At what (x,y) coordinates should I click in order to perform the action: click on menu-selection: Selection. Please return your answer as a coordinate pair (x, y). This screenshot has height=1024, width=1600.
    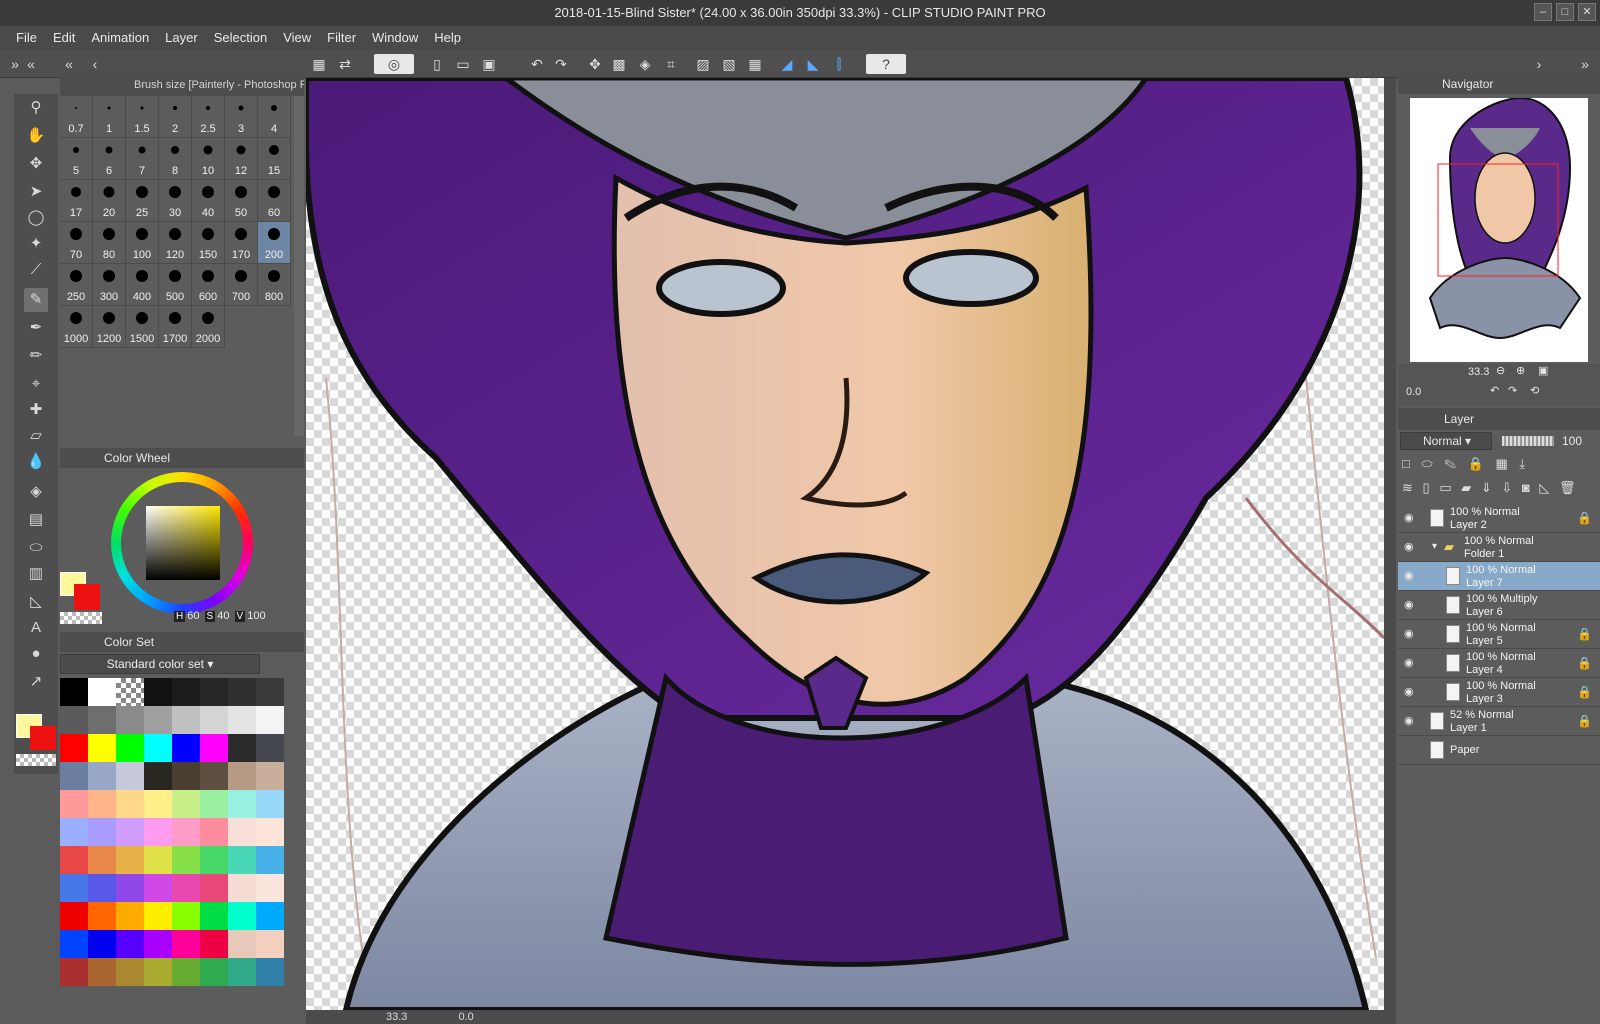
    Looking at the image, I should click on (240, 38).